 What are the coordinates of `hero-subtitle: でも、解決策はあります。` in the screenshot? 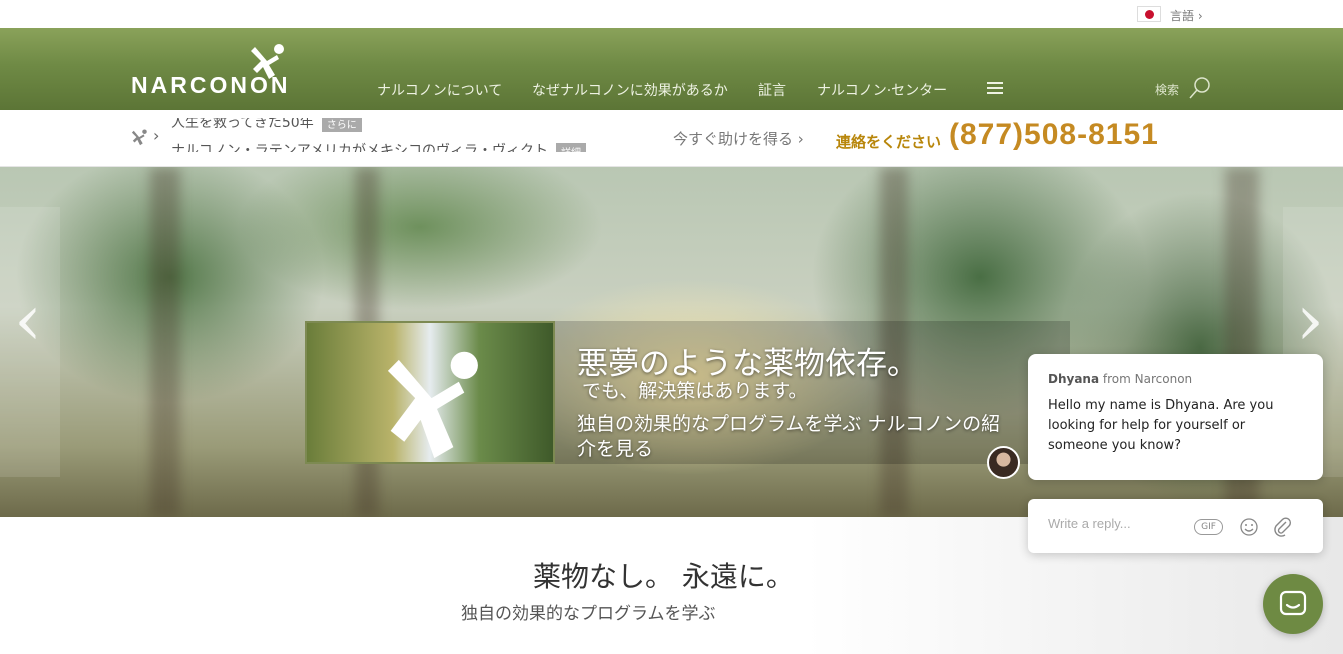 It's located at (695, 391).